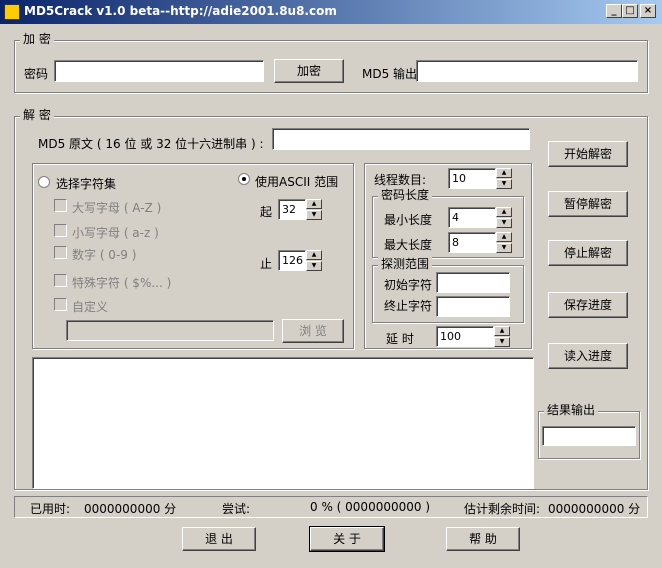 This screenshot has height=568, width=662. I want to click on encrypt-legend: 加 密, so click(37, 39).